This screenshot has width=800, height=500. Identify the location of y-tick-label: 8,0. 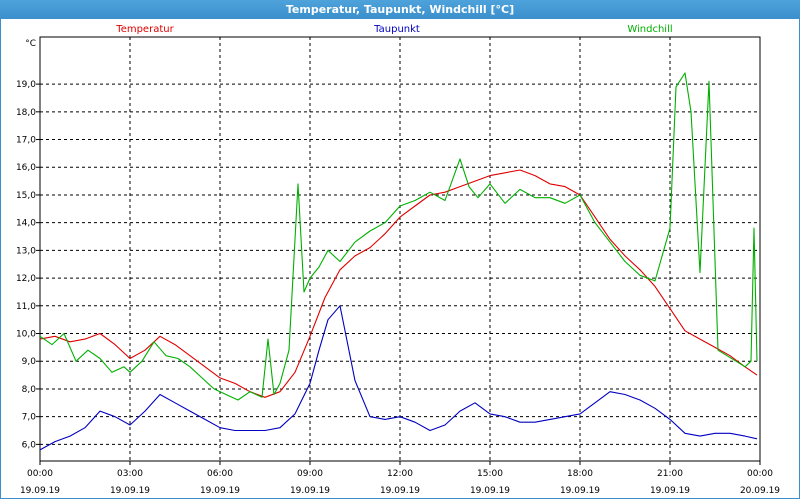
(29, 390).